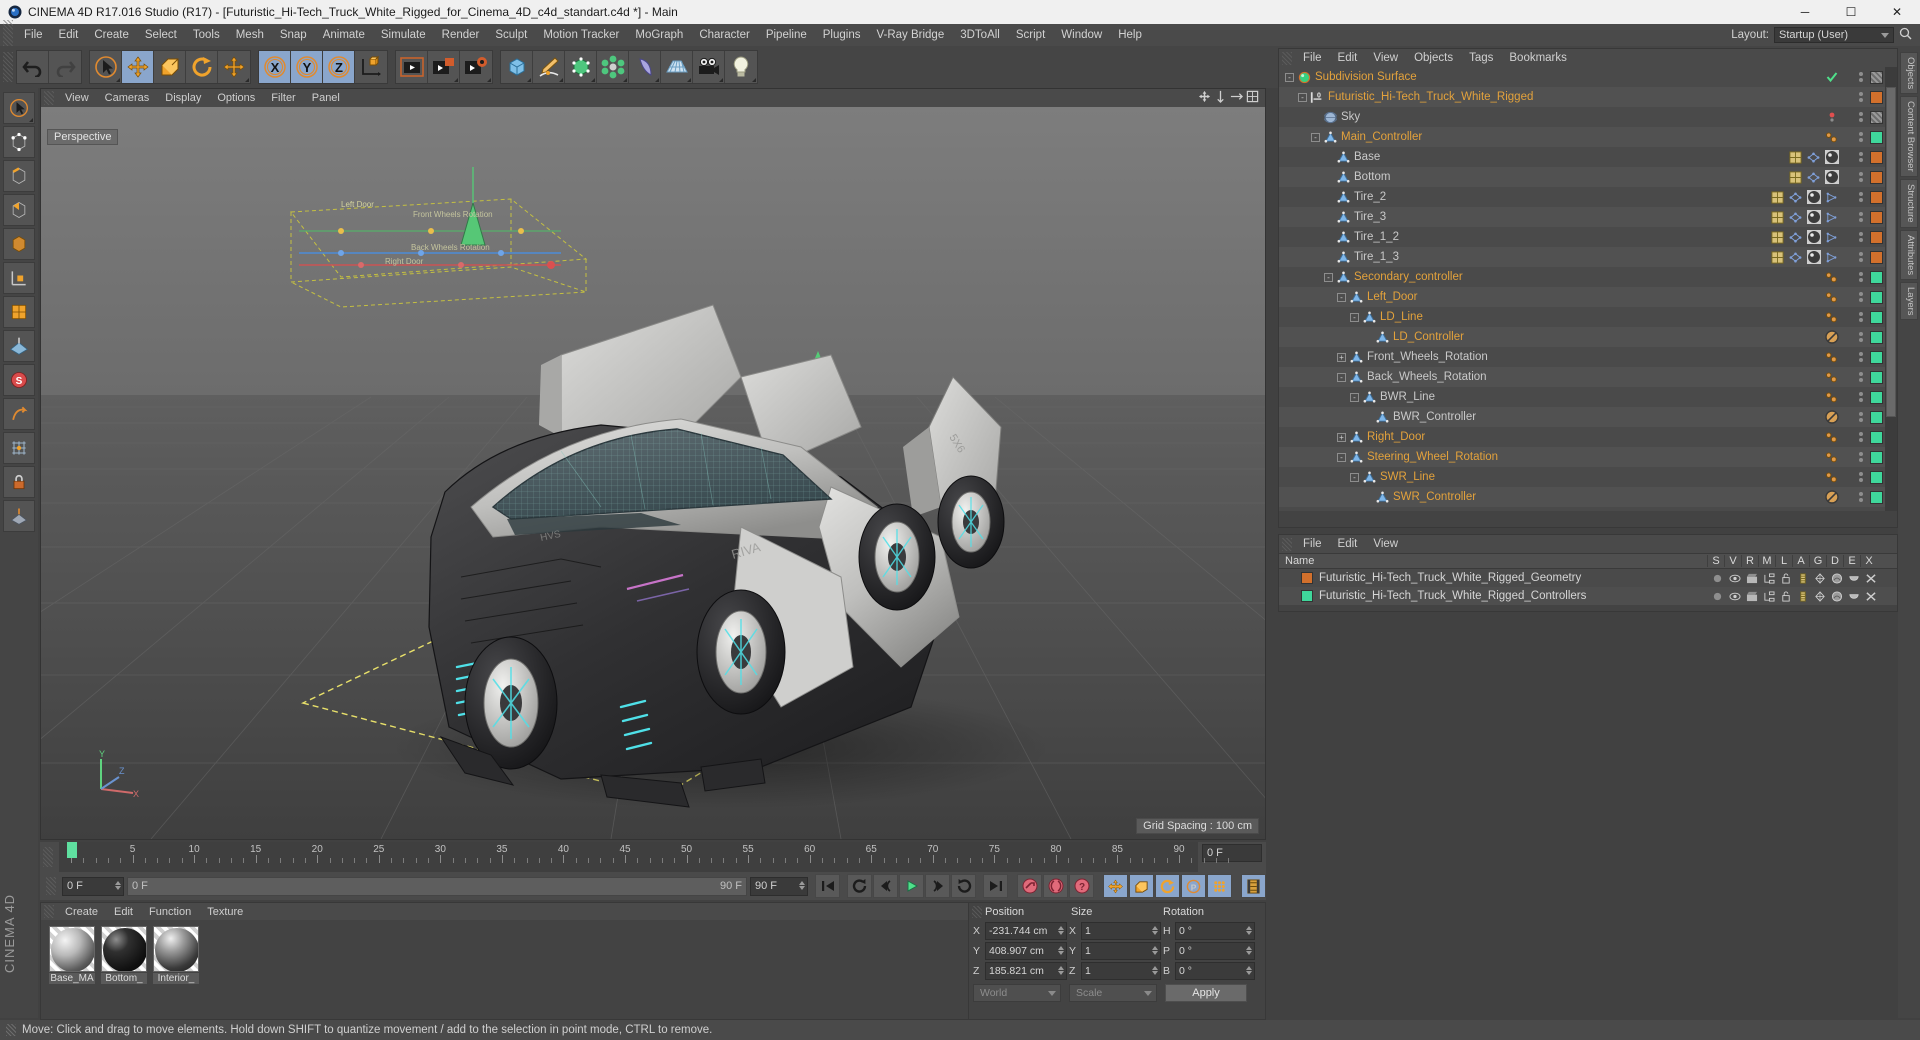 Image resolution: width=1920 pixels, height=1040 pixels. Describe the element at coordinates (1800, 561) in the screenshot. I see `layer-col-a: A` at that location.